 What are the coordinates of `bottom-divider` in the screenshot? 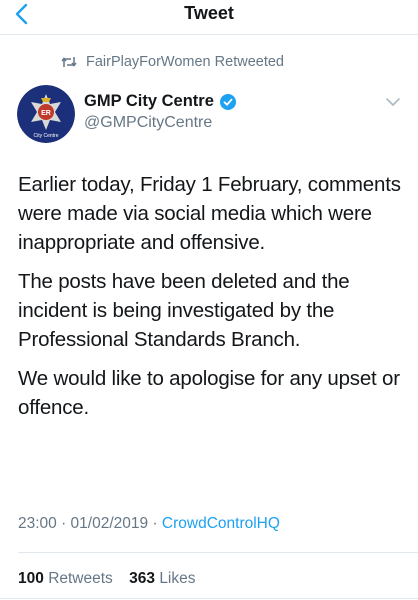 It's located at (209, 598).